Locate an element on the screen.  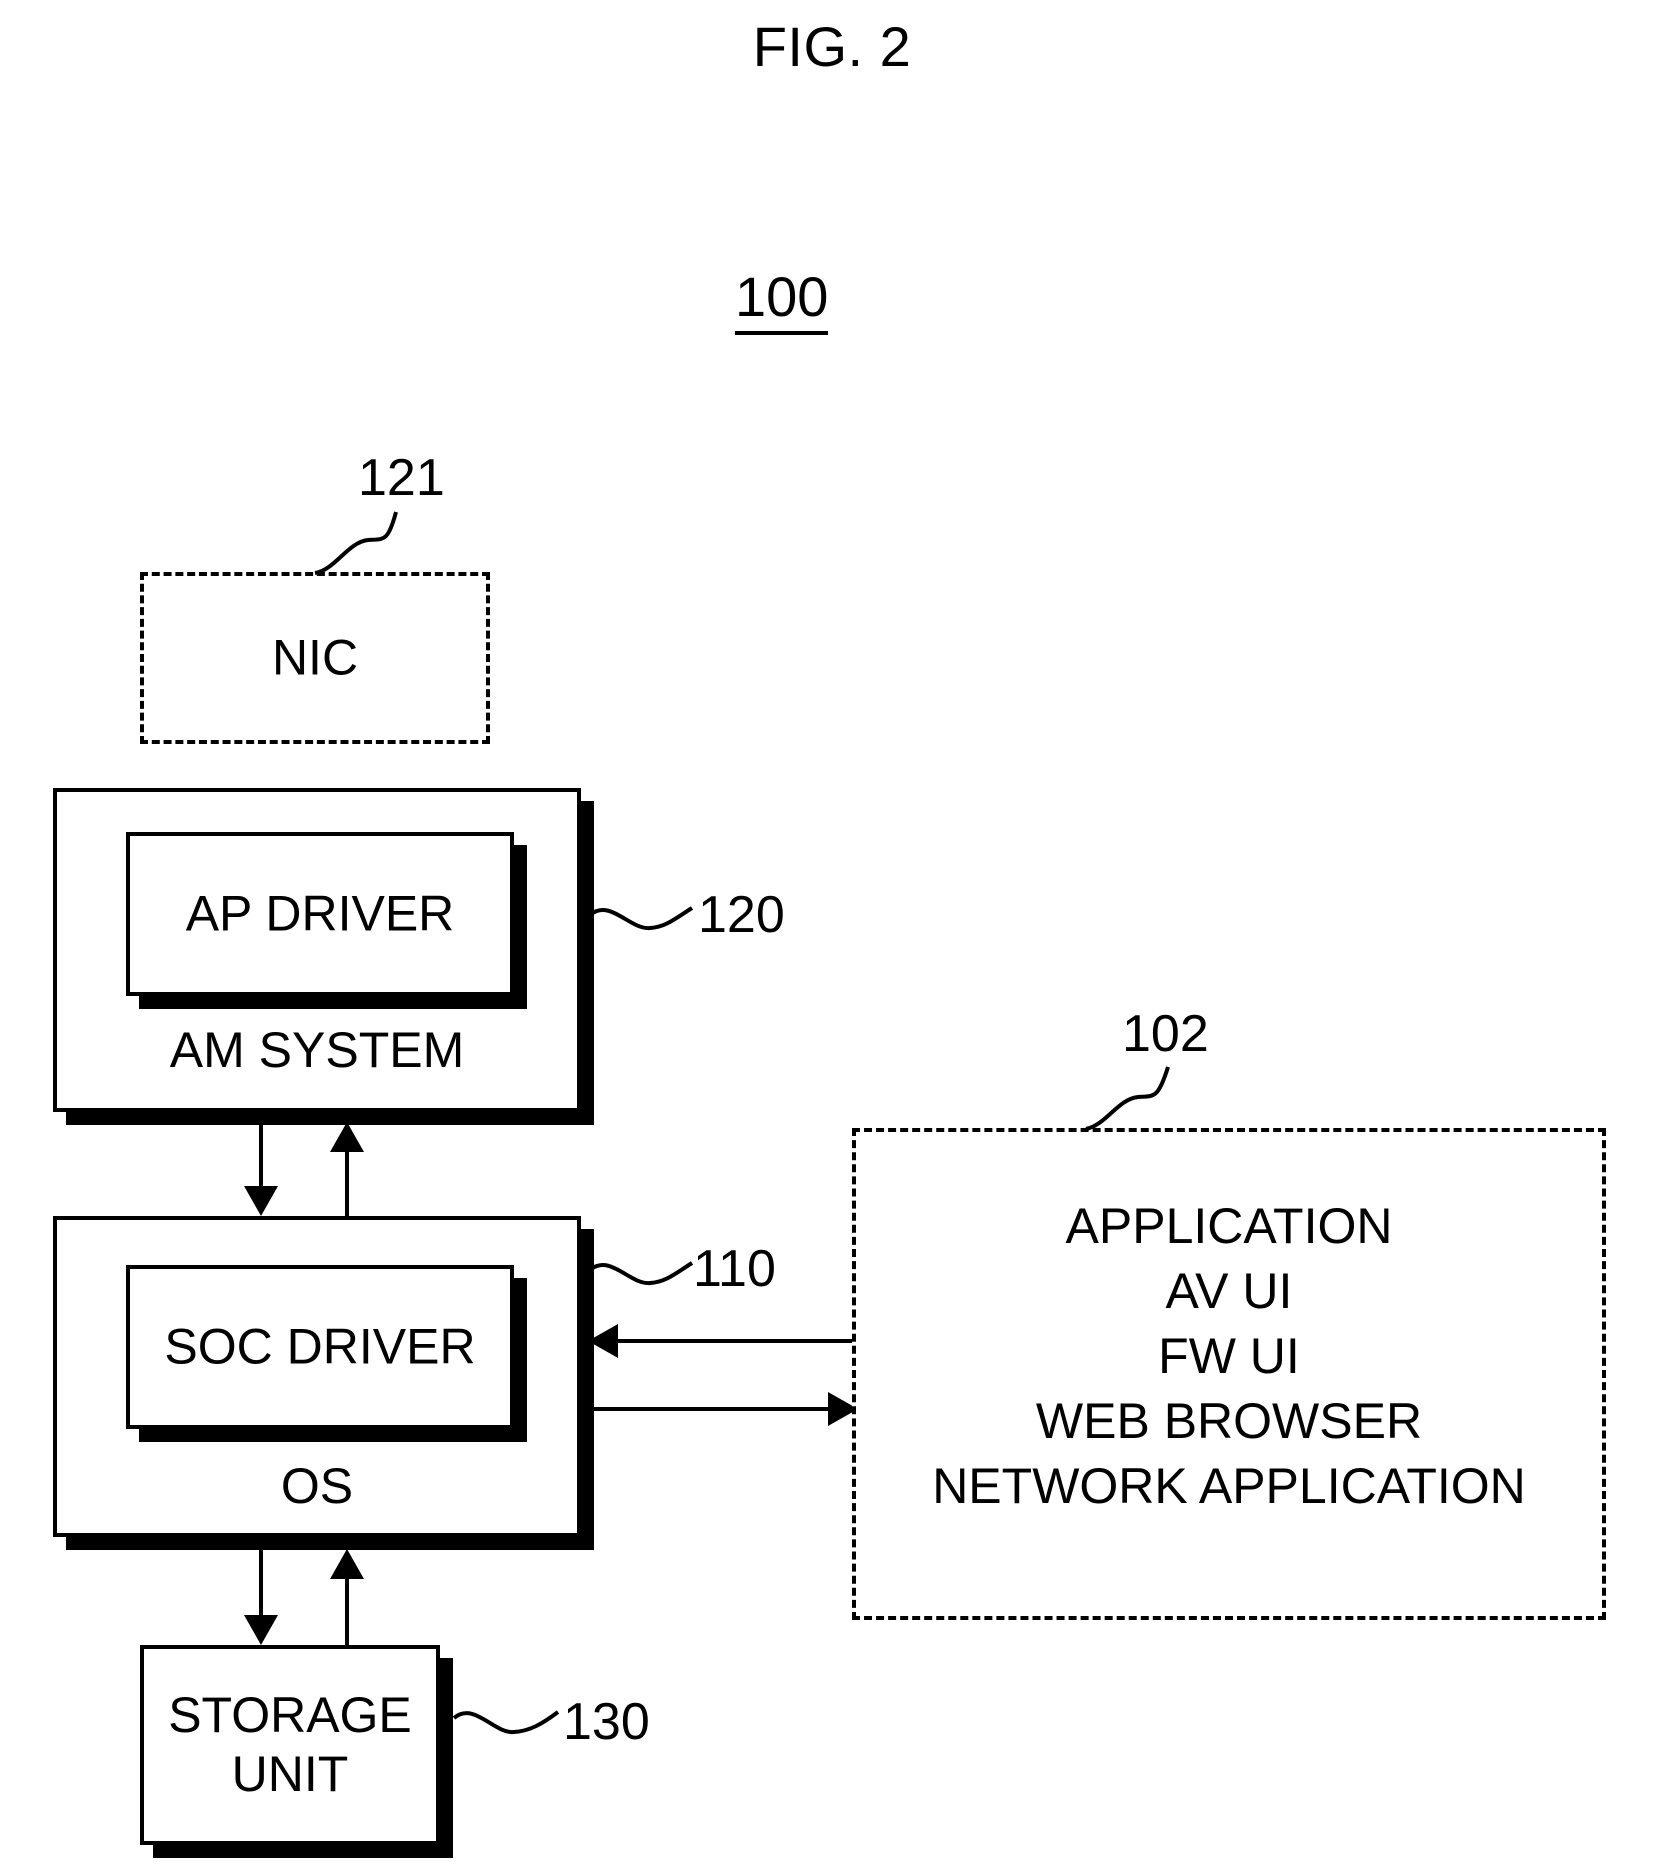
soc-driver-label: SOC DRIVER is located at coordinates (320, 1346).